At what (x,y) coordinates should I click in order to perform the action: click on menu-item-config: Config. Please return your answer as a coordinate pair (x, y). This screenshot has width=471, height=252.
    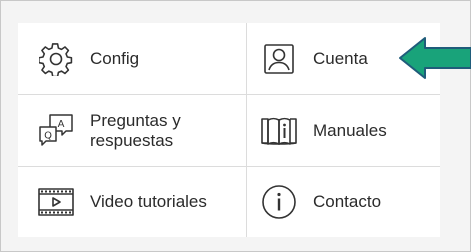
    Looking at the image, I should click on (132, 59).